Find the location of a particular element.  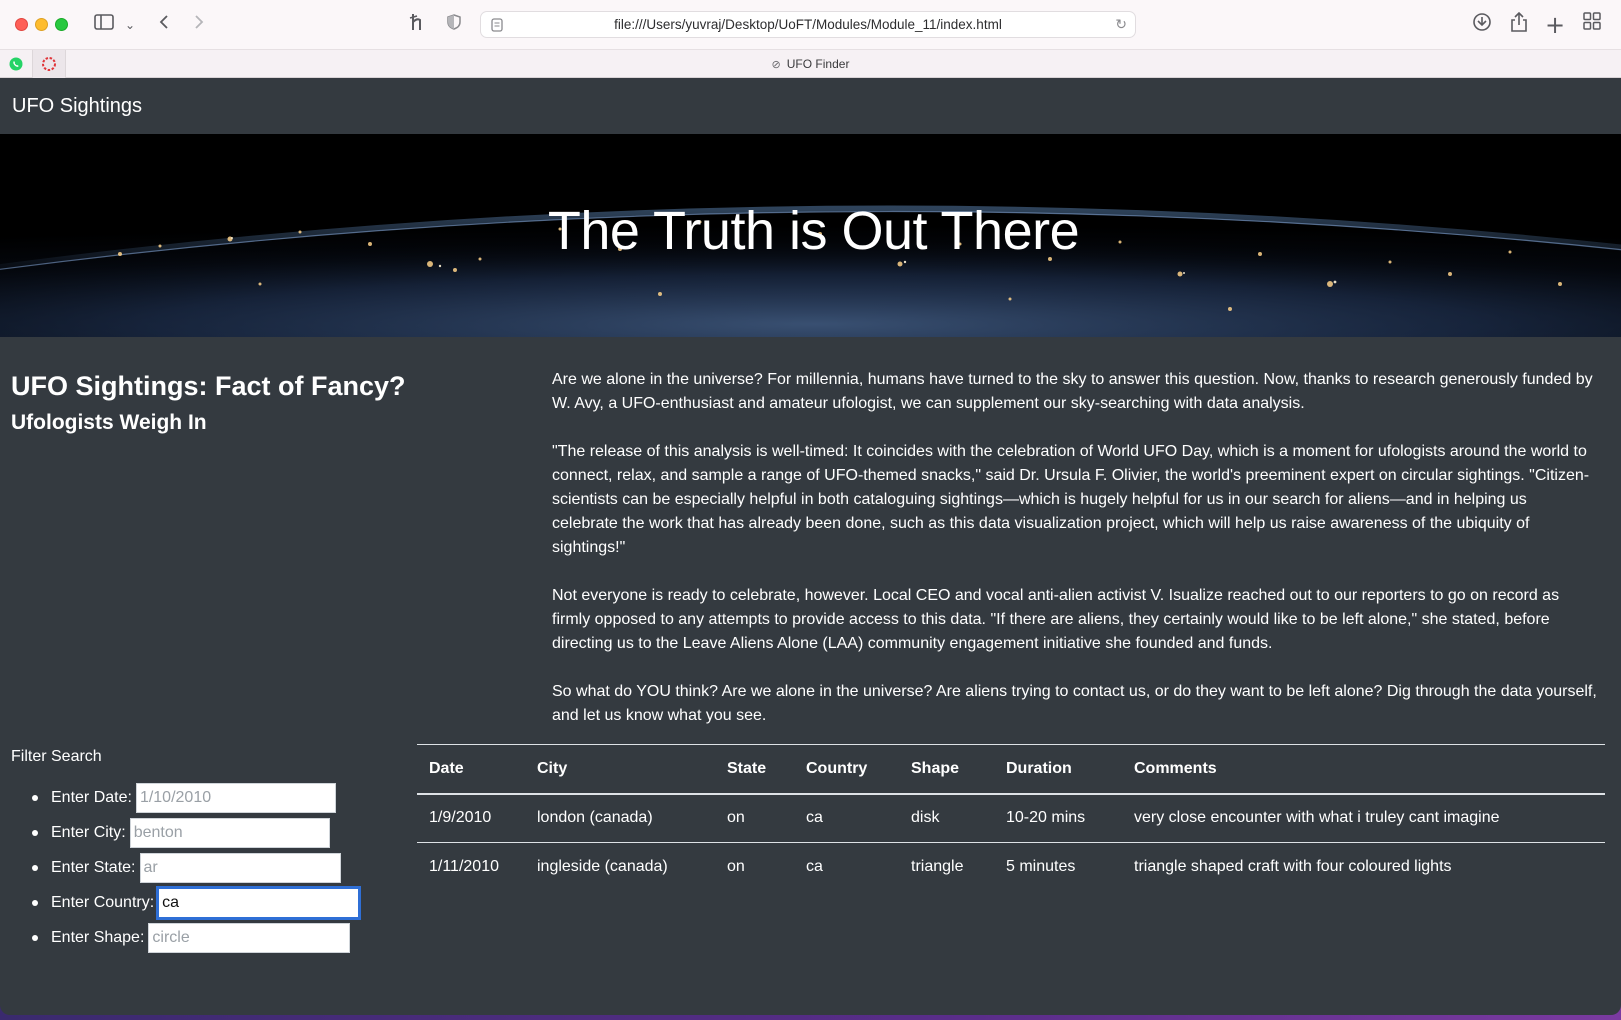

tab-active: ⊘ UFO Finder is located at coordinates (810, 64).